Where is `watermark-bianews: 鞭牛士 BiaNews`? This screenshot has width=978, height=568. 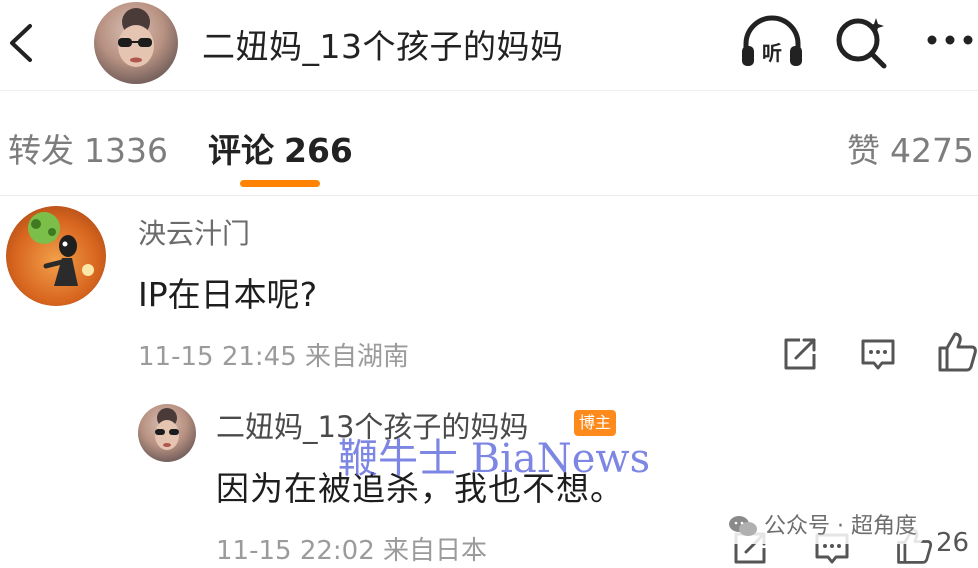
watermark-bianews: 鞭牛士 BiaNews is located at coordinates (494, 459).